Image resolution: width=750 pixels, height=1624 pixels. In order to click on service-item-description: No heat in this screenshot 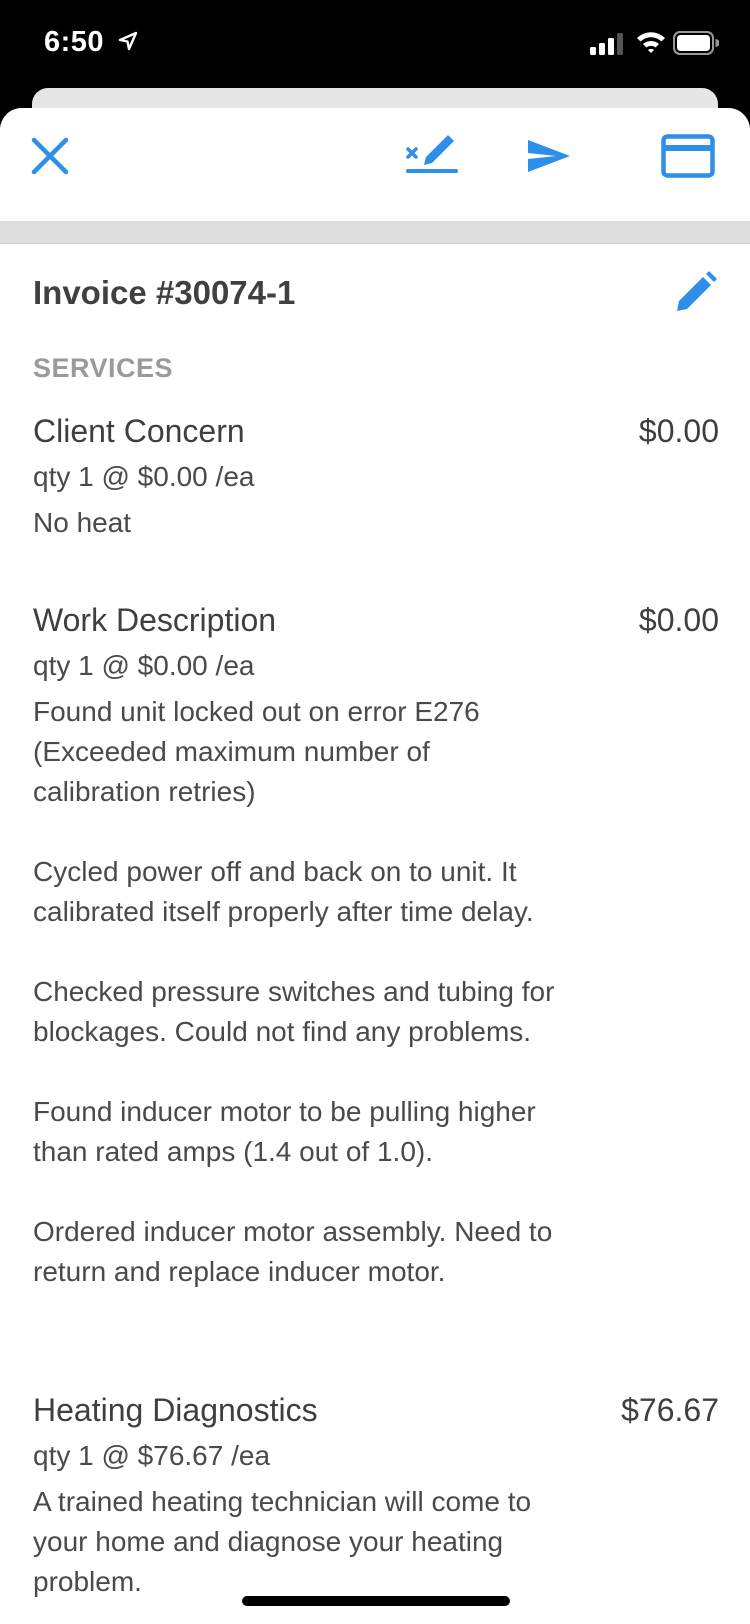, I will do `click(82, 522)`.